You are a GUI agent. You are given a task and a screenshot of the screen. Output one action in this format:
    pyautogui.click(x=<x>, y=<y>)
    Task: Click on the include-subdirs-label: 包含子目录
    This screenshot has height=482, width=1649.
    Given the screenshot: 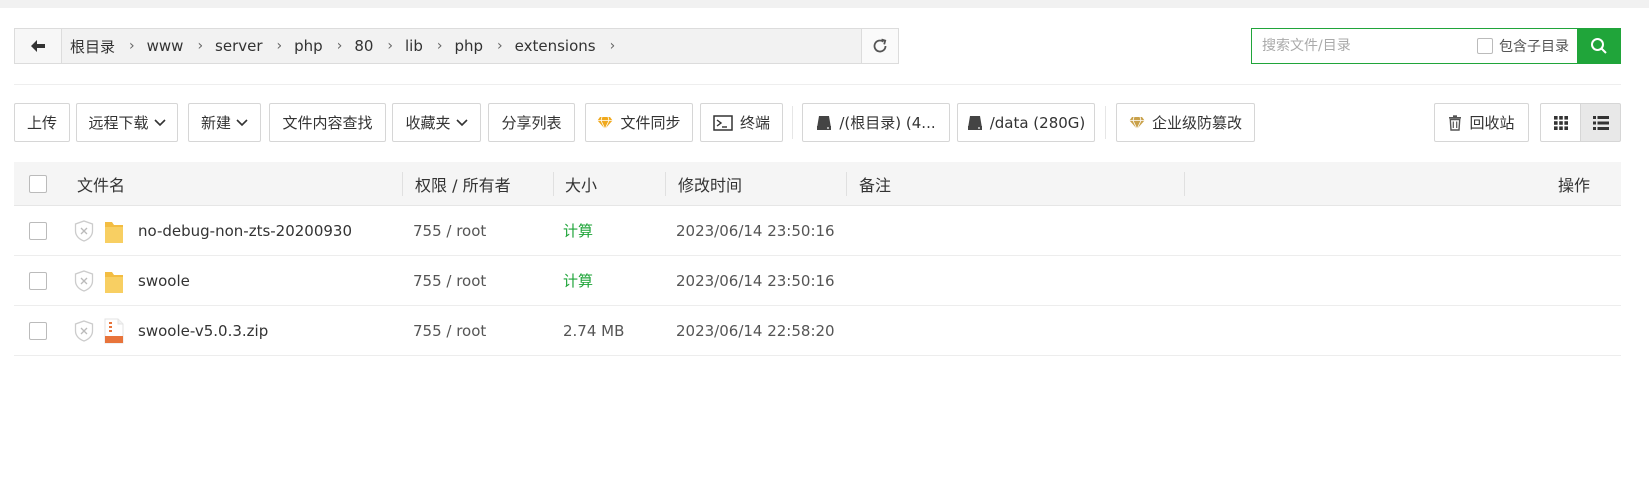 What is the action you would take?
    pyautogui.click(x=1534, y=47)
    